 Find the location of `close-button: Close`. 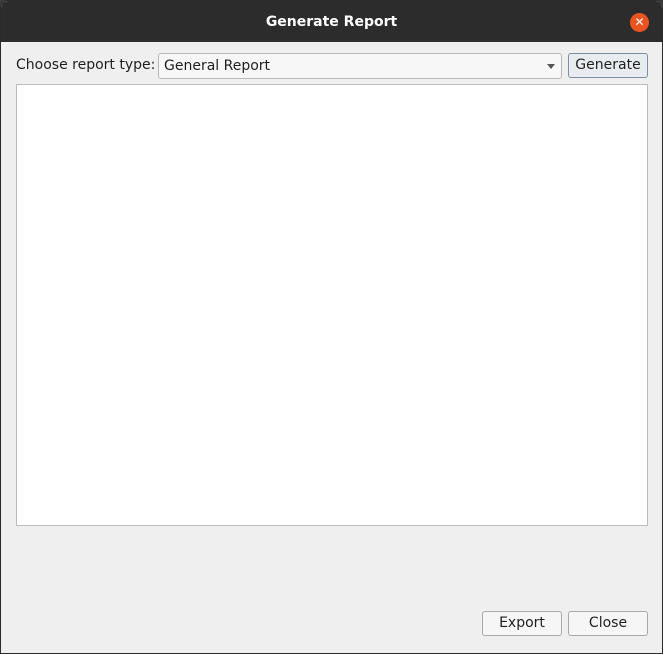

close-button: Close is located at coordinates (608, 623).